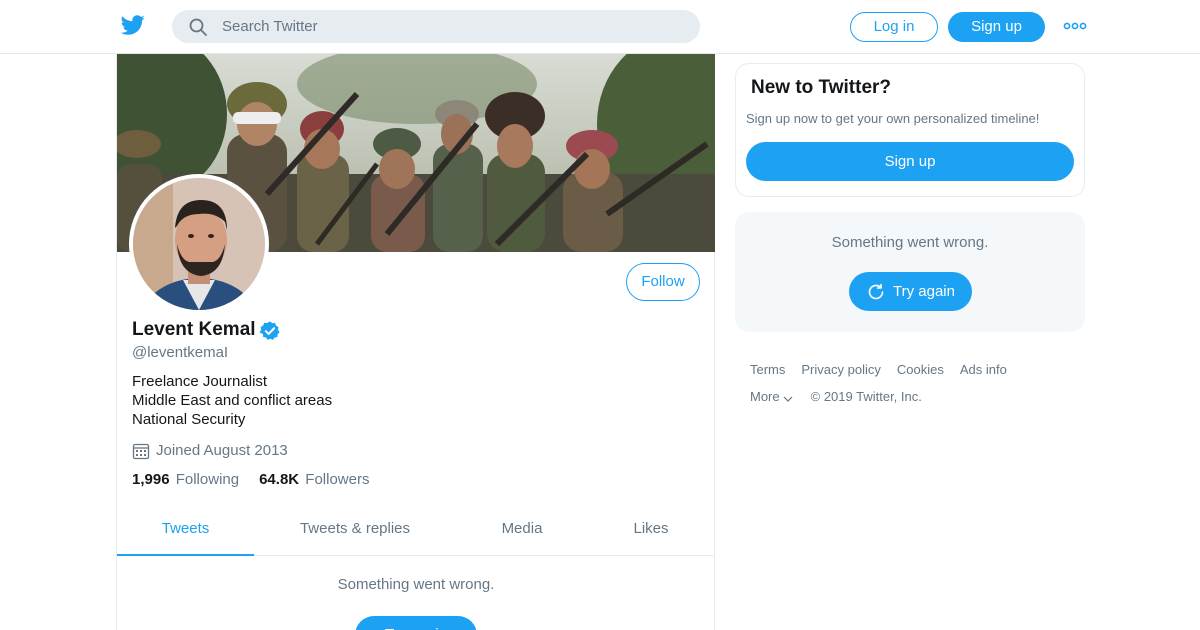  I want to click on bio-line: National Security, so click(189, 419).